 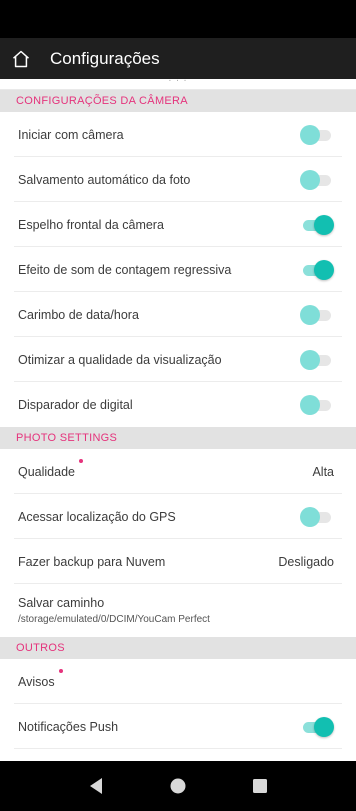 What do you see at coordinates (178, 19) in the screenshot?
I see `status-bar` at bounding box center [178, 19].